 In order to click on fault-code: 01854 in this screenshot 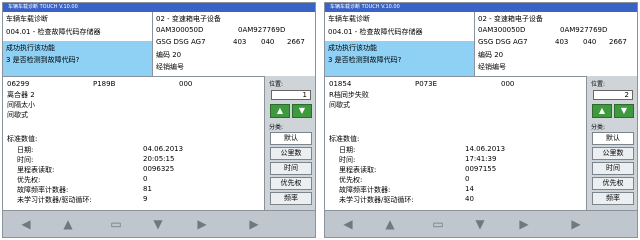, I will do `click(340, 84)`.